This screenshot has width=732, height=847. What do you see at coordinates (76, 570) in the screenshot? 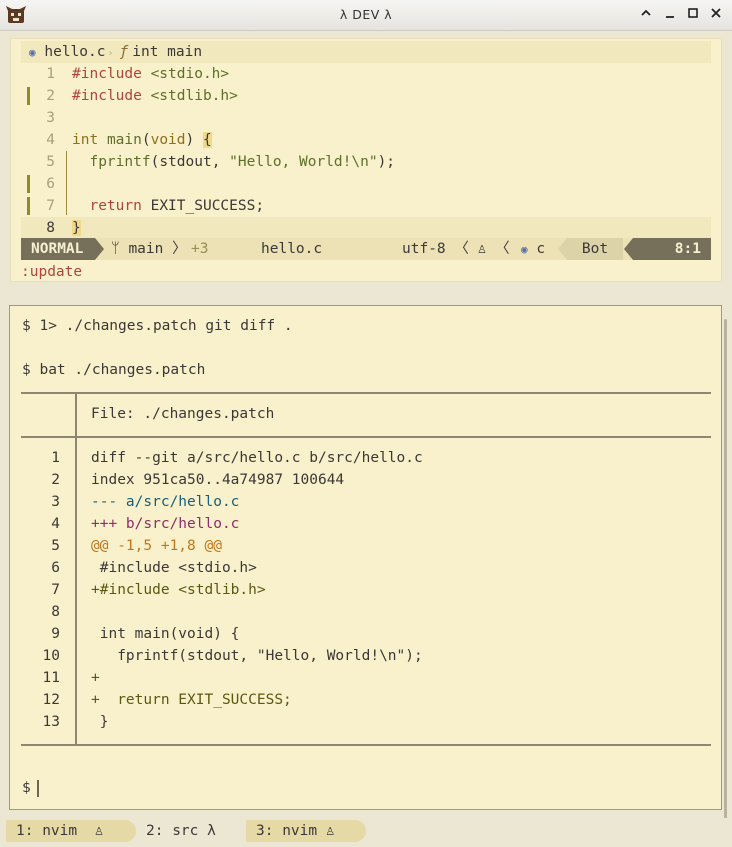
I see `bat-gutter-border` at bounding box center [76, 570].